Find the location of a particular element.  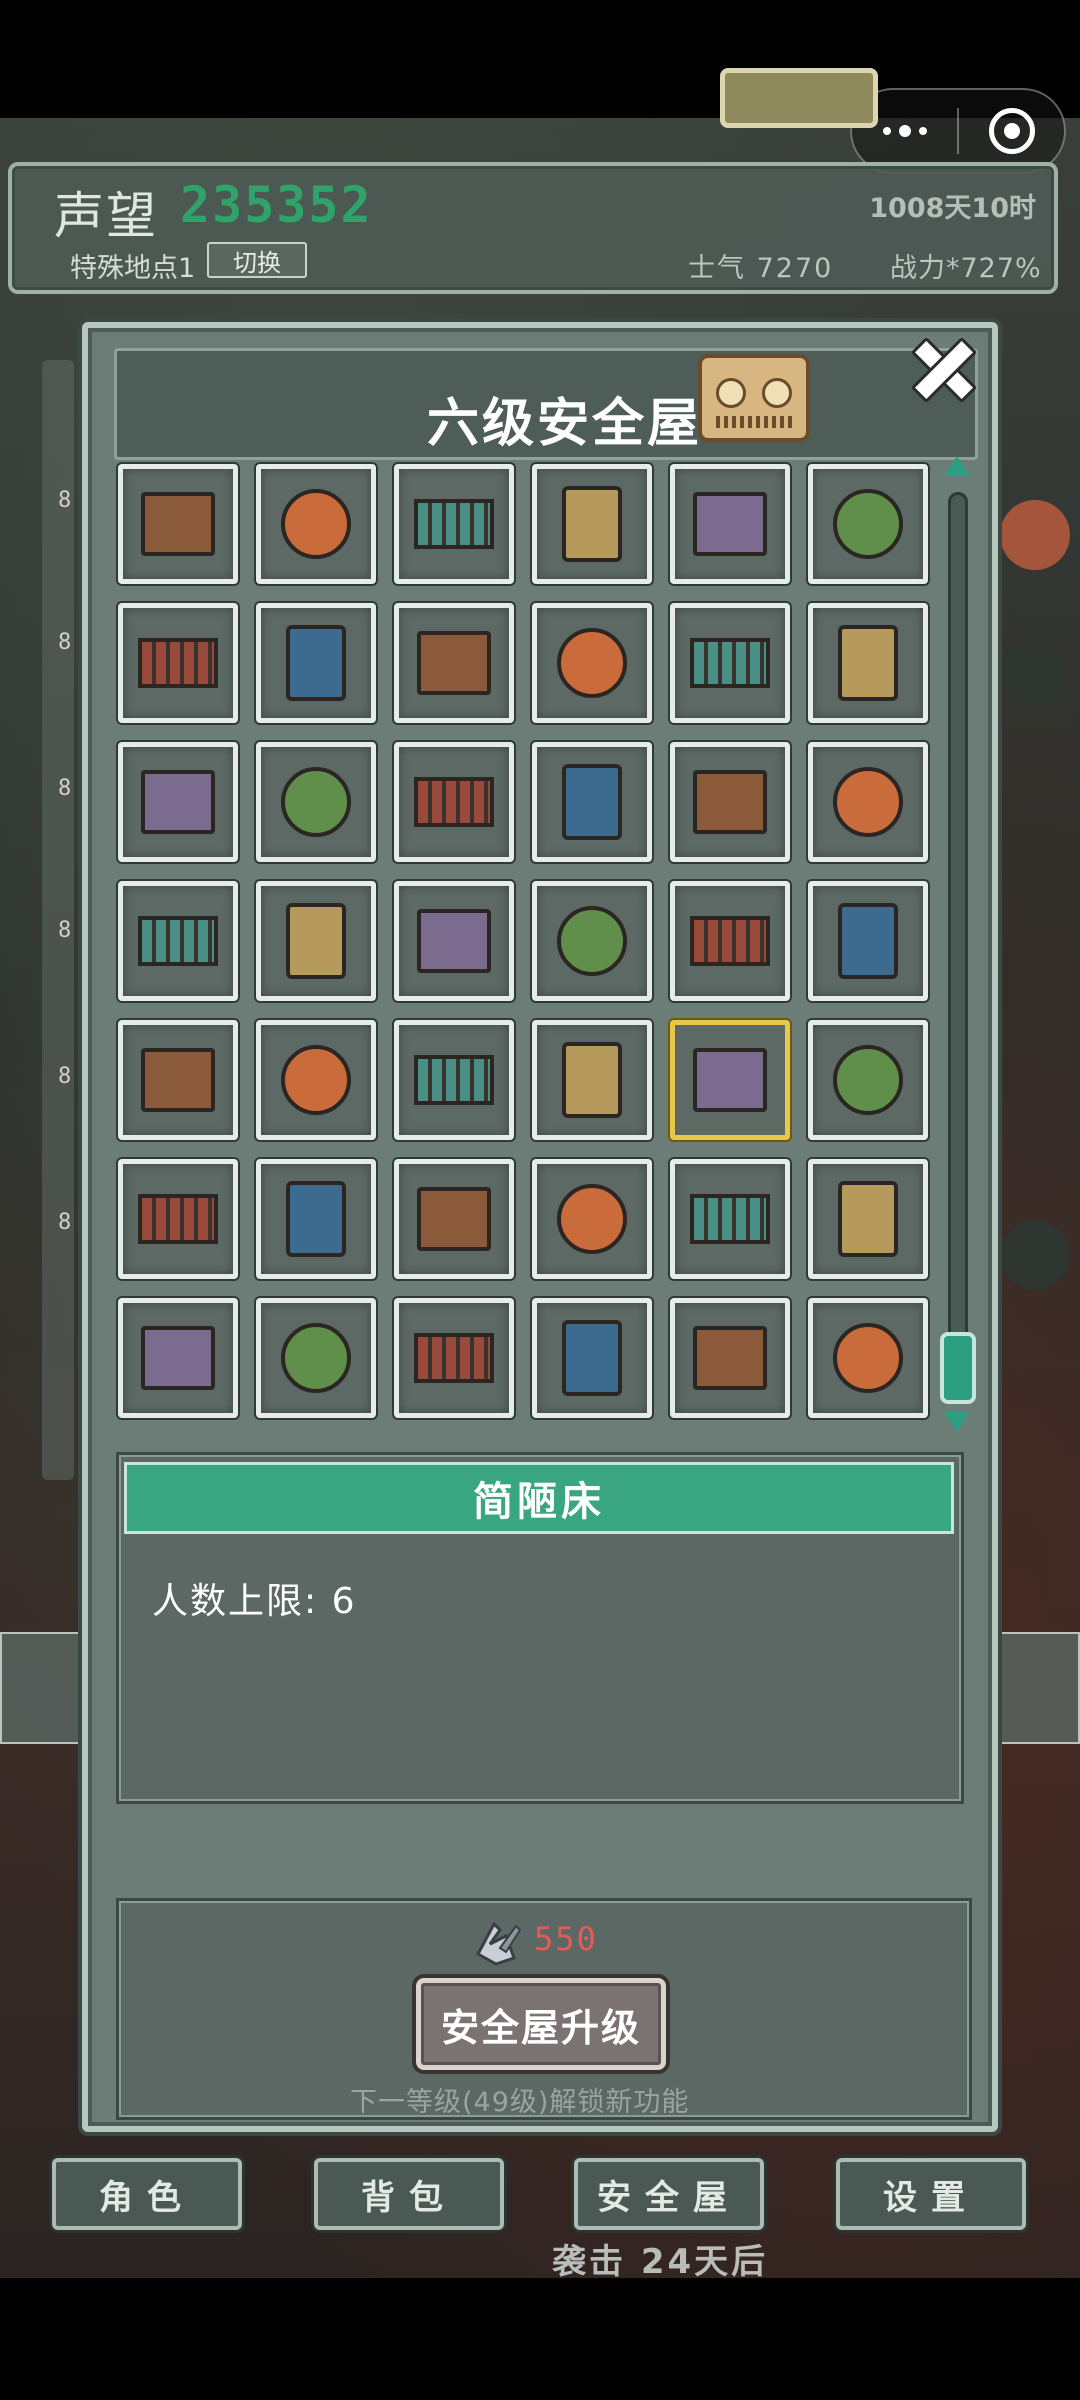

simple-bed-icon is located at coordinates (730, 1080).